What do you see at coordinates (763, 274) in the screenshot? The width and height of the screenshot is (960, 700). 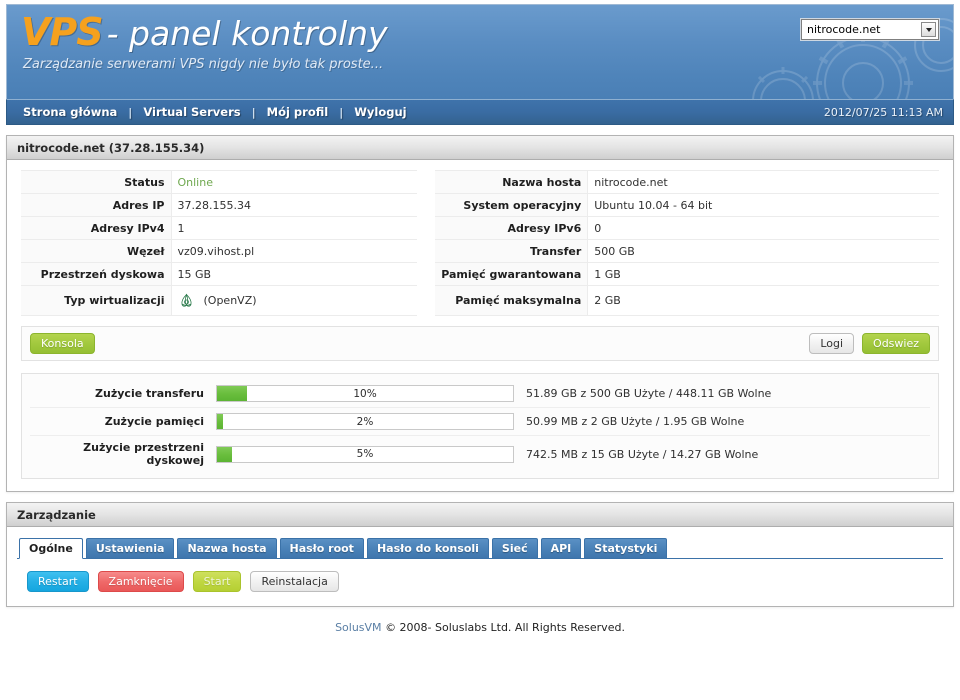 I see `info-value: 1 GB` at bounding box center [763, 274].